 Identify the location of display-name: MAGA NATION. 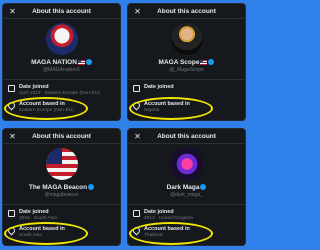
(61, 62).